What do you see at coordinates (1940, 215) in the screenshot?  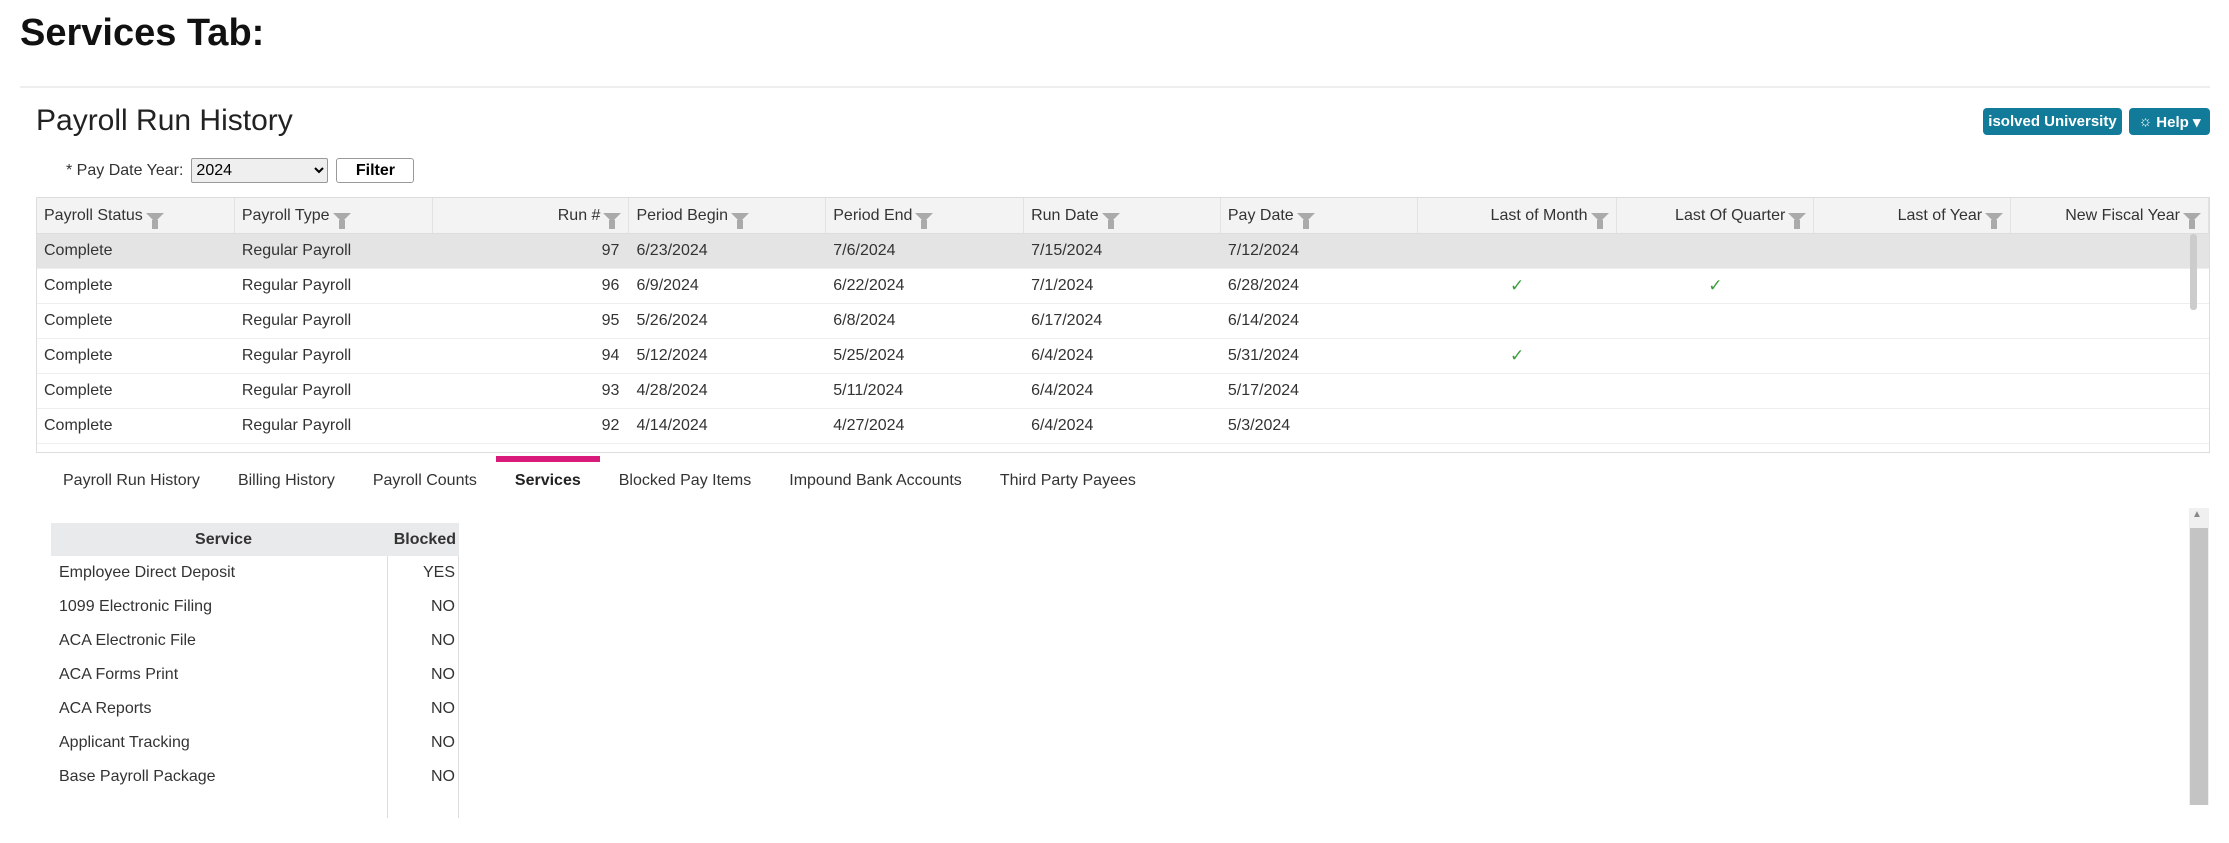 I see `column-label: Last of Year` at bounding box center [1940, 215].